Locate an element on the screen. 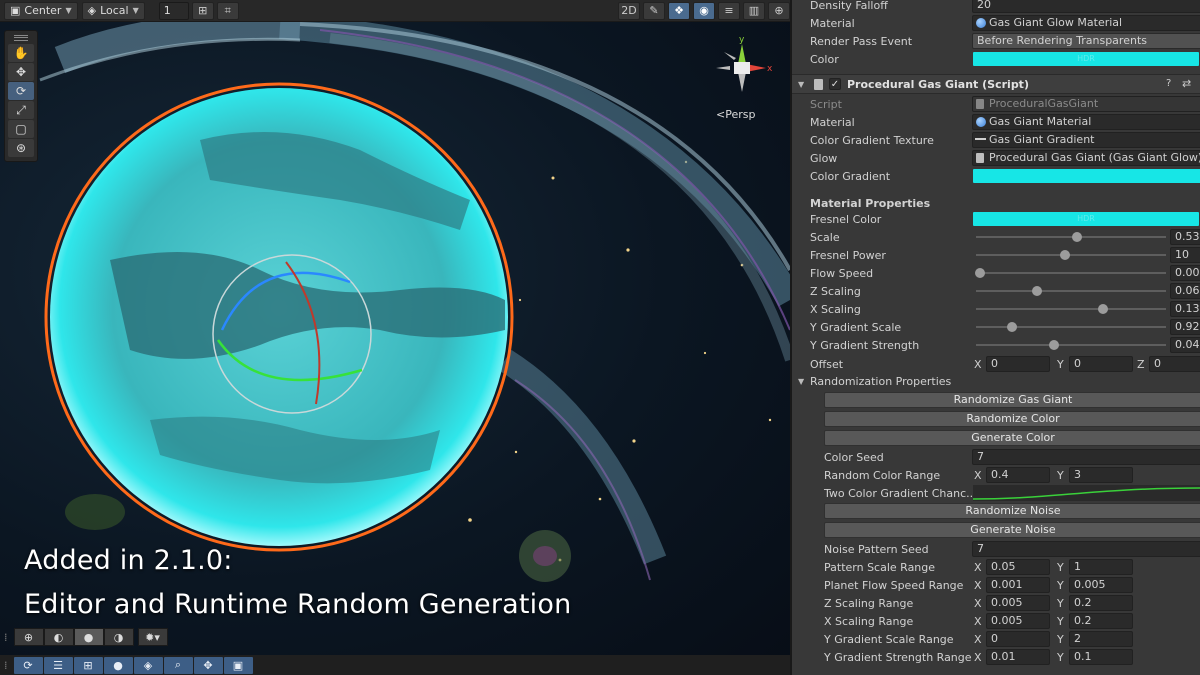  random-color-range-y-field: 3 is located at coordinates (1101, 475).